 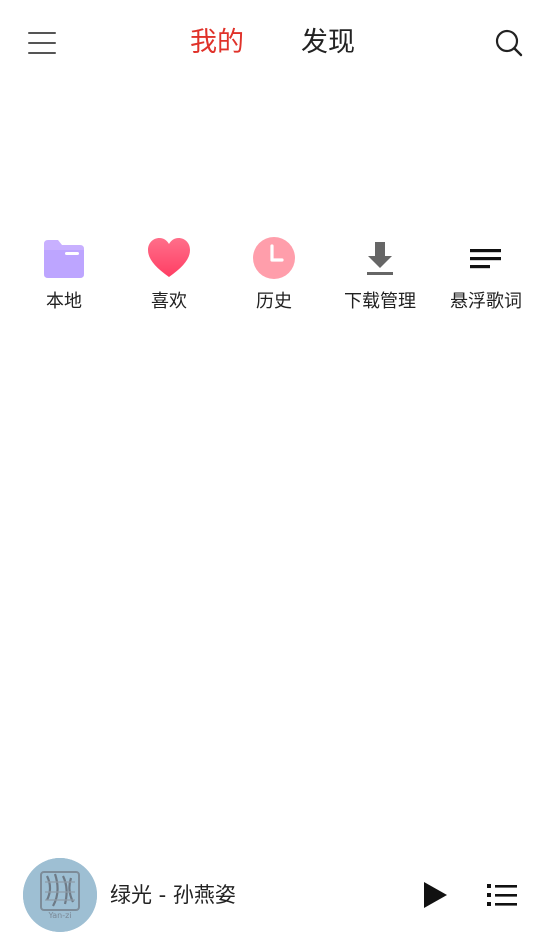 What do you see at coordinates (169, 257) in the screenshot?
I see `heart-icon` at bounding box center [169, 257].